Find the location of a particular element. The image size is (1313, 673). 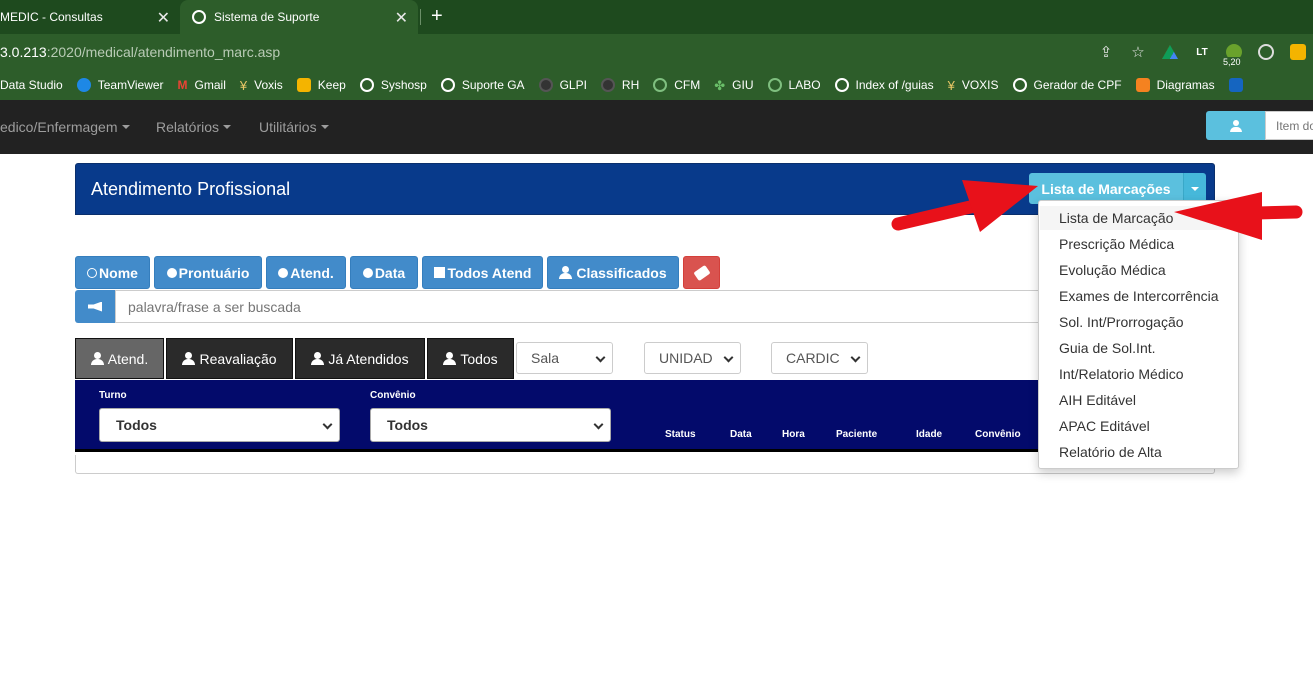

tab-todos: Todos is located at coordinates (470, 358).